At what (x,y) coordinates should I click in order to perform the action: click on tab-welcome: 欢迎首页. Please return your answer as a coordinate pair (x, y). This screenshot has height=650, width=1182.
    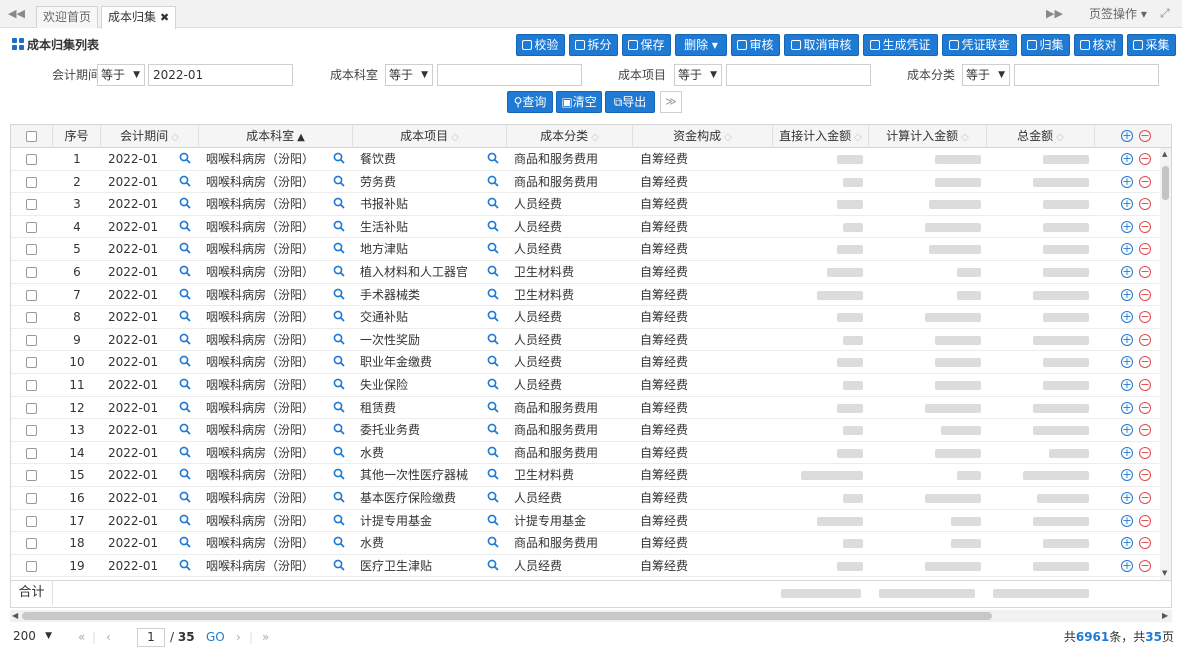
    Looking at the image, I should click on (67, 17).